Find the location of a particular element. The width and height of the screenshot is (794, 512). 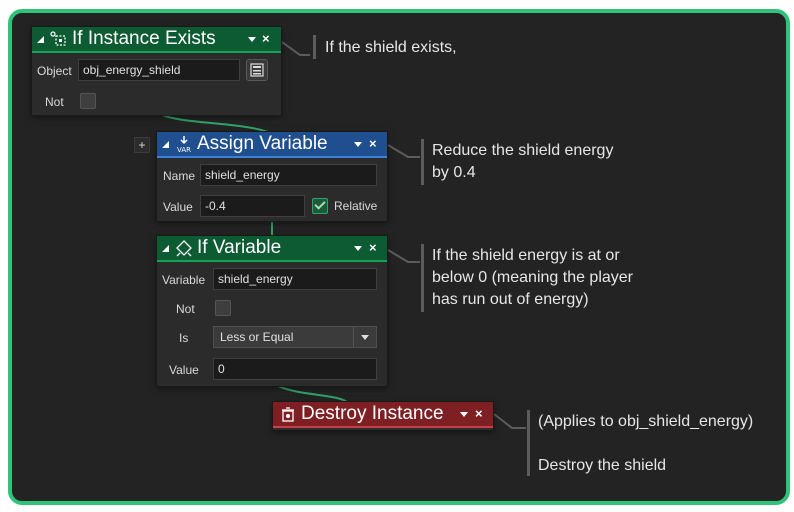

block-title: If Variable is located at coordinates (239, 247).